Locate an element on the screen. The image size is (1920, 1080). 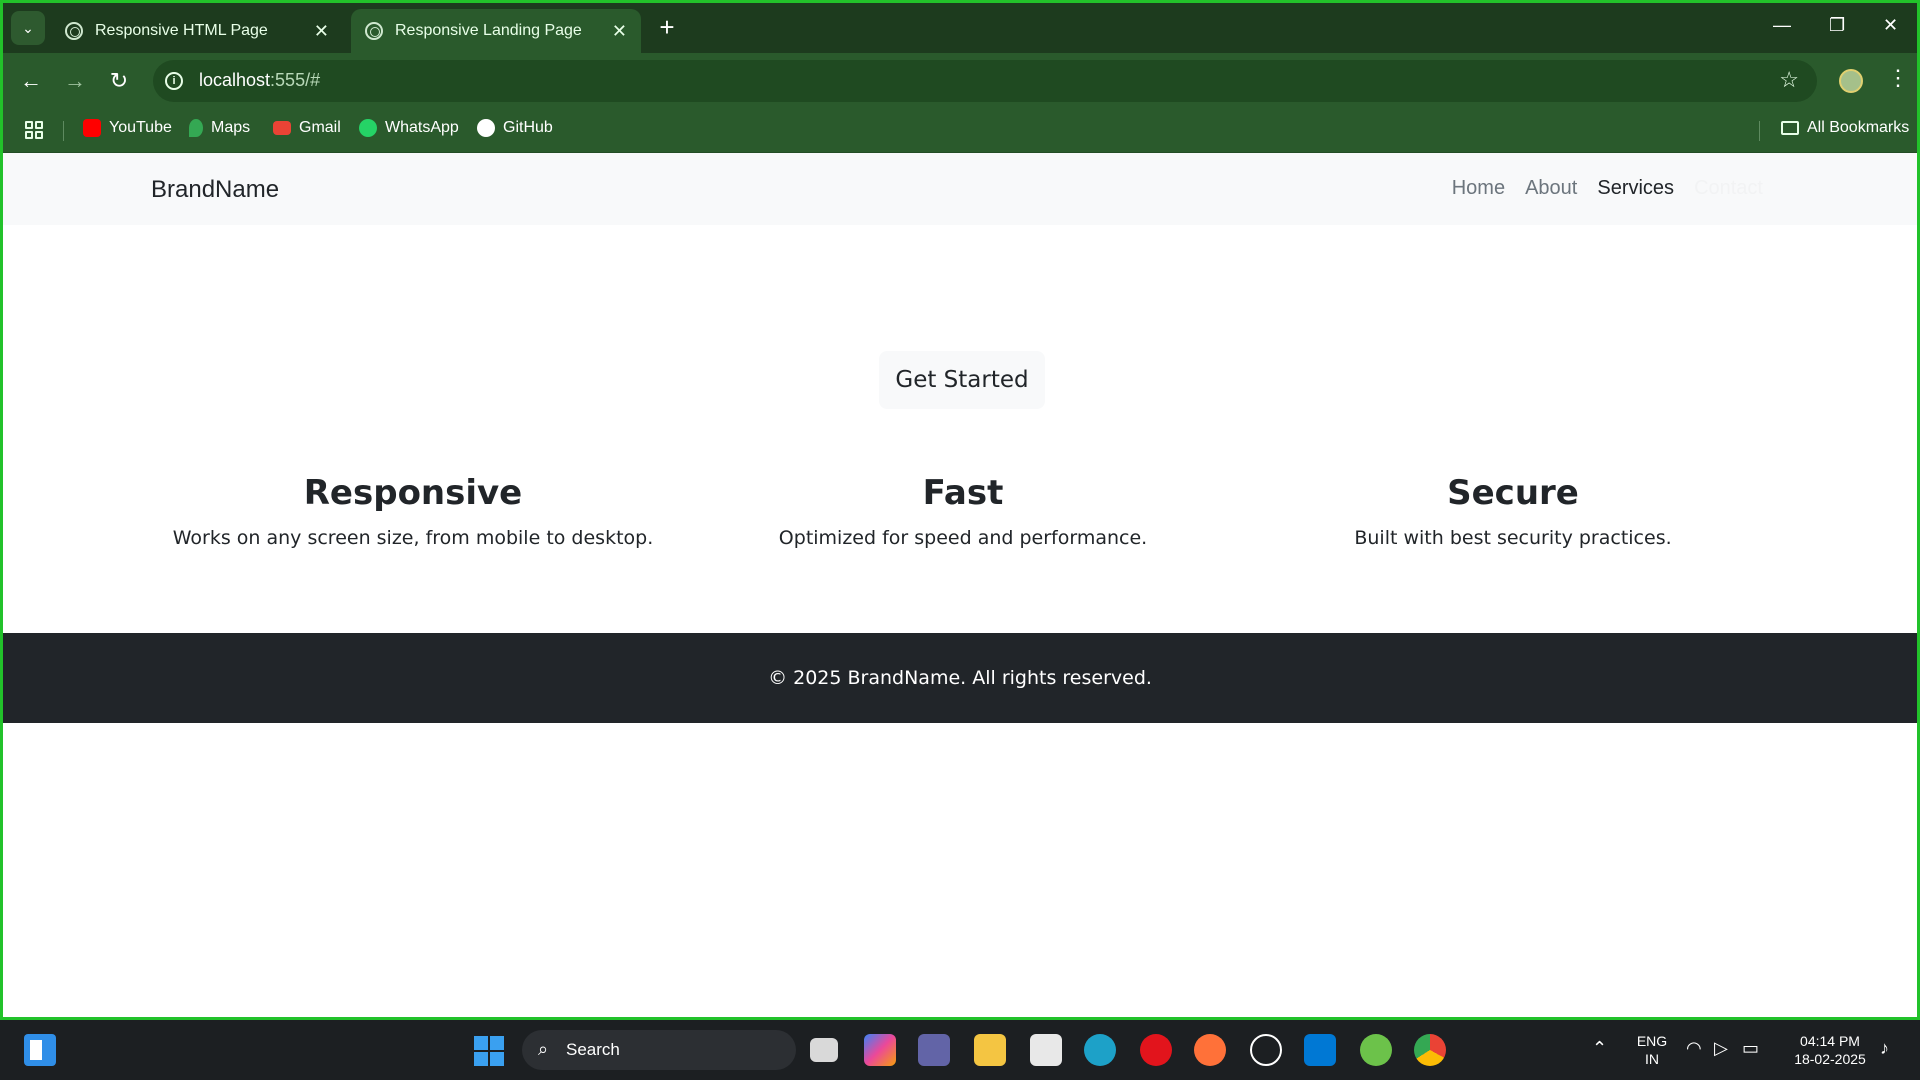
new-tab-button: + is located at coordinates (667, 27).